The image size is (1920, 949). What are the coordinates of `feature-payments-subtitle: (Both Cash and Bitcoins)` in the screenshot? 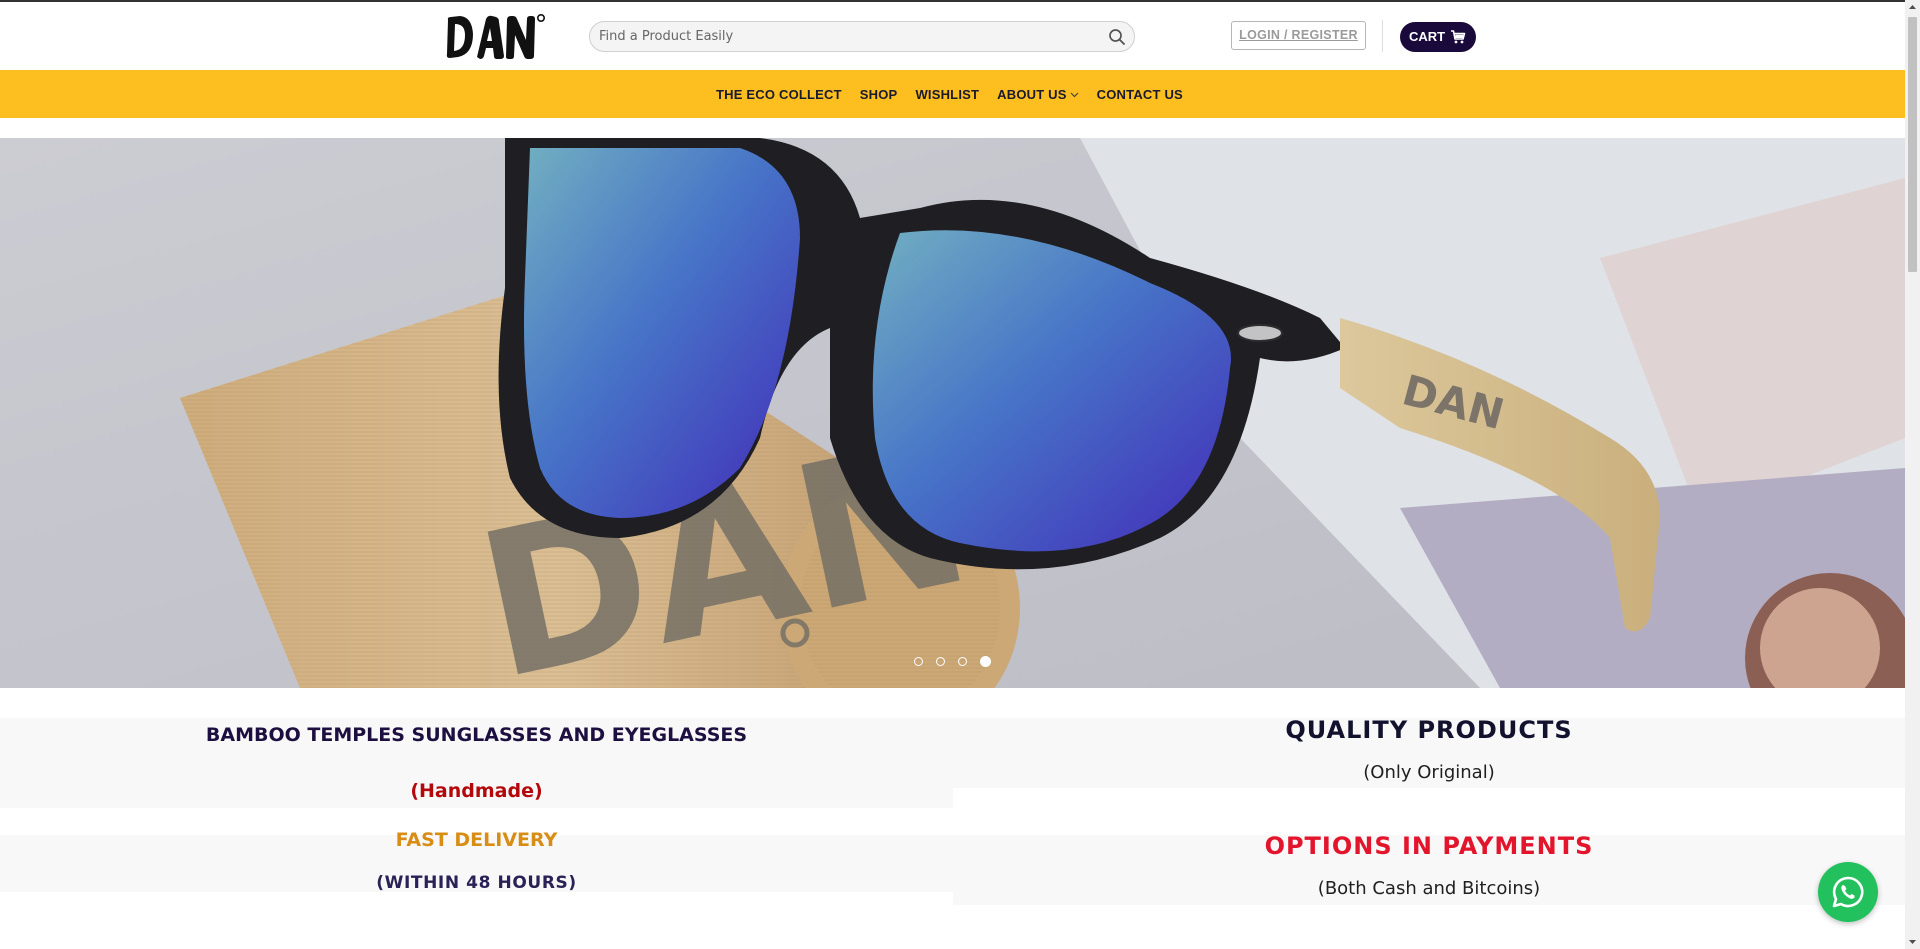 It's located at (1429, 888).